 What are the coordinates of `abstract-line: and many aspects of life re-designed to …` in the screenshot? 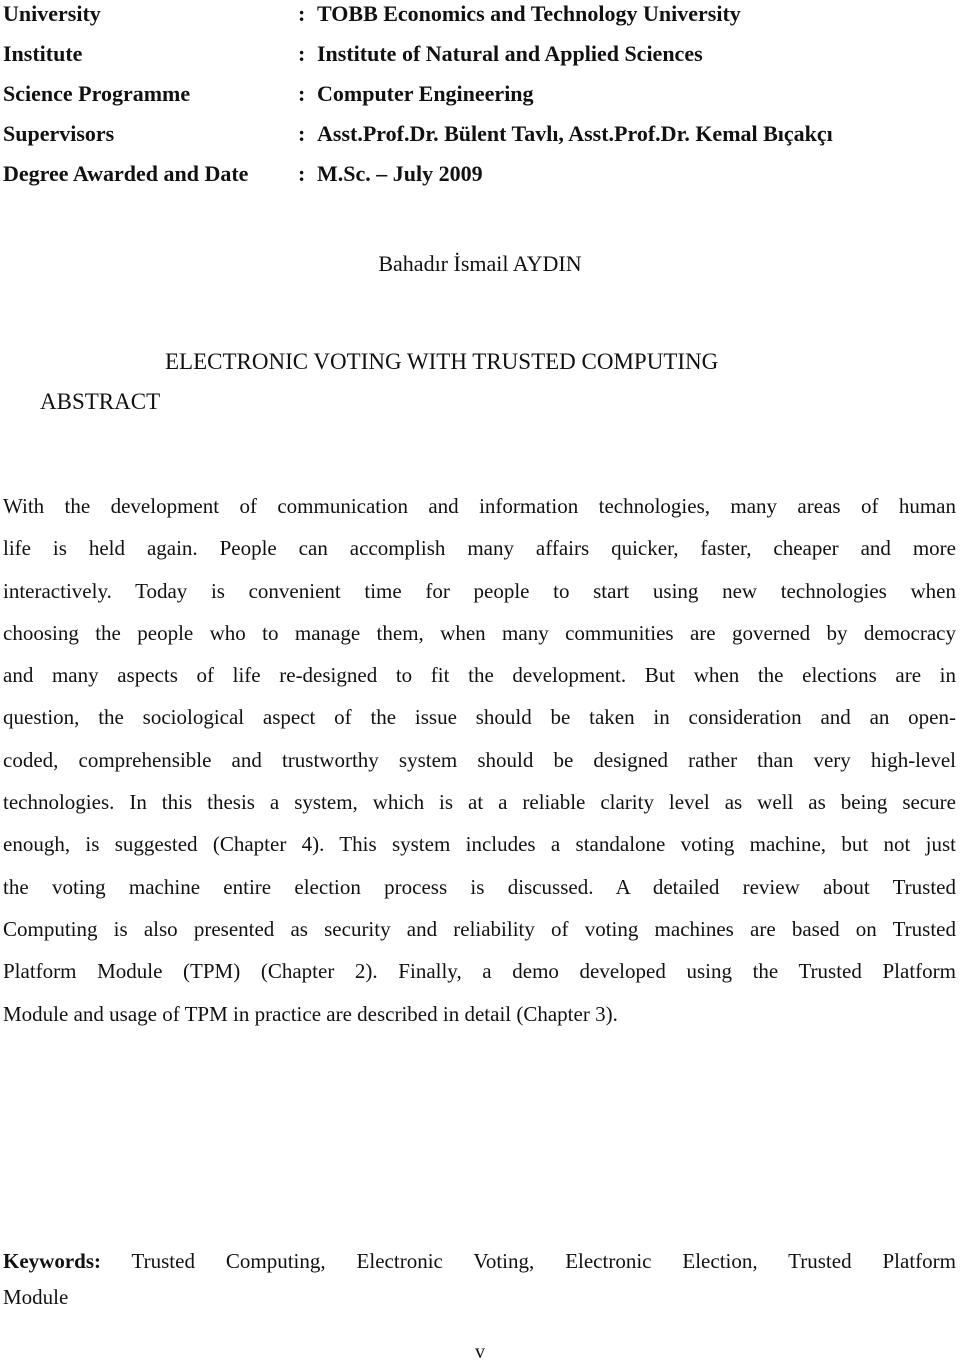 It's located at (479, 675).